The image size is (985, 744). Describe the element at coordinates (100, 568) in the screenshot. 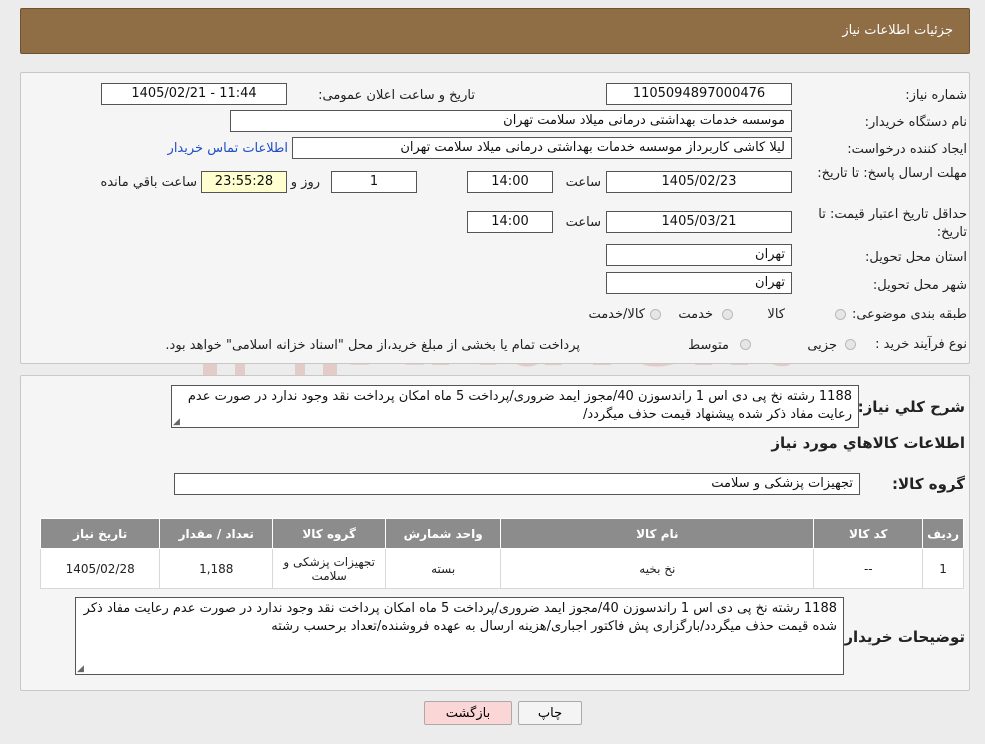

I see `cell-date: 1405/02/28` at that location.